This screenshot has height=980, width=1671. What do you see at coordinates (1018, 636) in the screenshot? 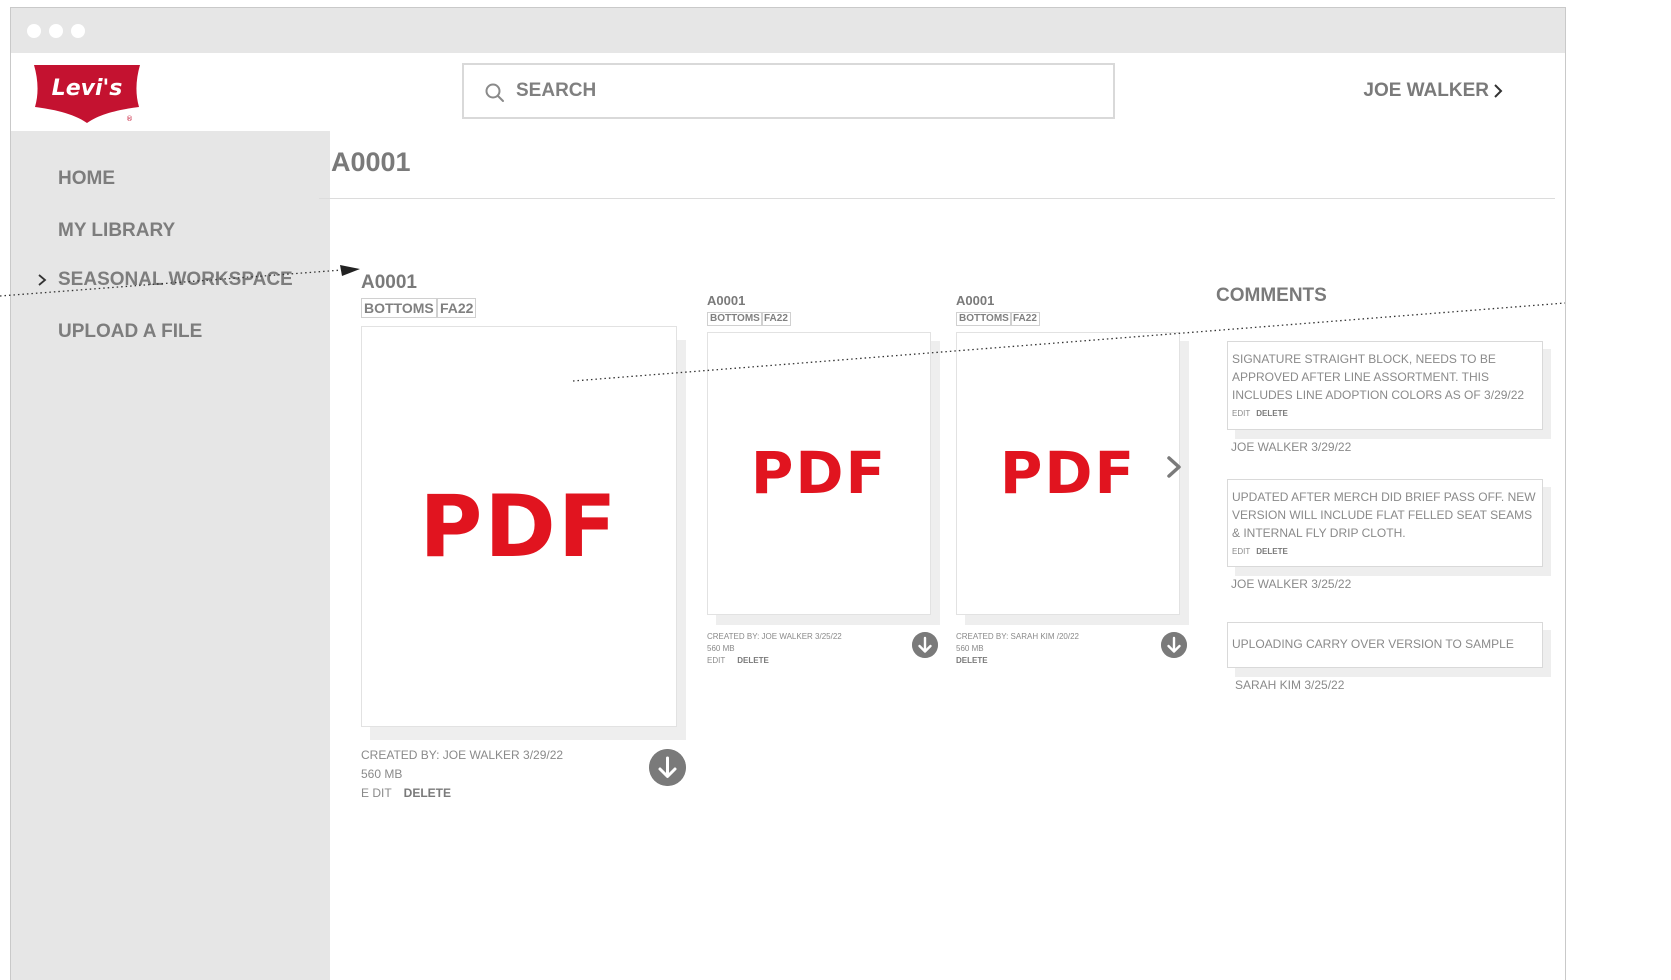
I see `file-created: CREATED BY: SARAH KIM /20/22` at bounding box center [1018, 636].